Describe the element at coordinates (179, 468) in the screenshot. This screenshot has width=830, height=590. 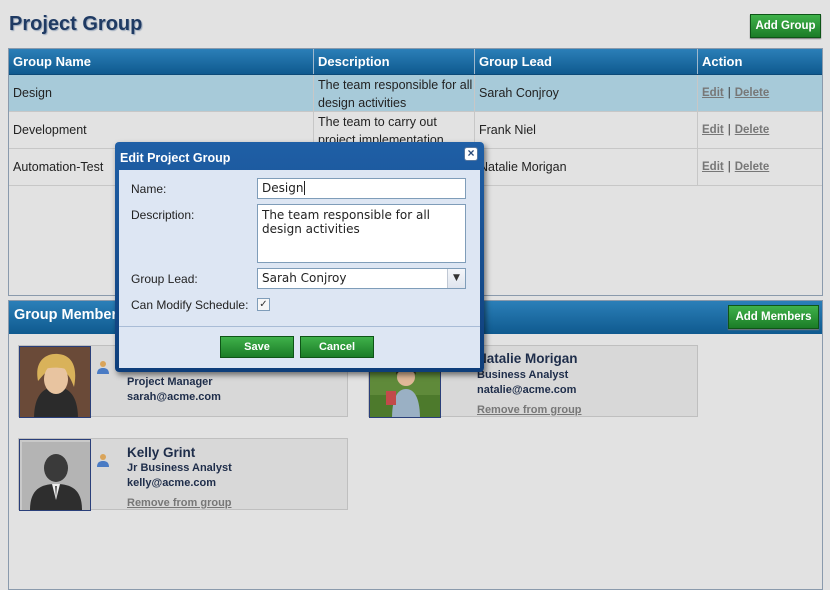
I see `member-role: Jr Business Analyst` at that location.